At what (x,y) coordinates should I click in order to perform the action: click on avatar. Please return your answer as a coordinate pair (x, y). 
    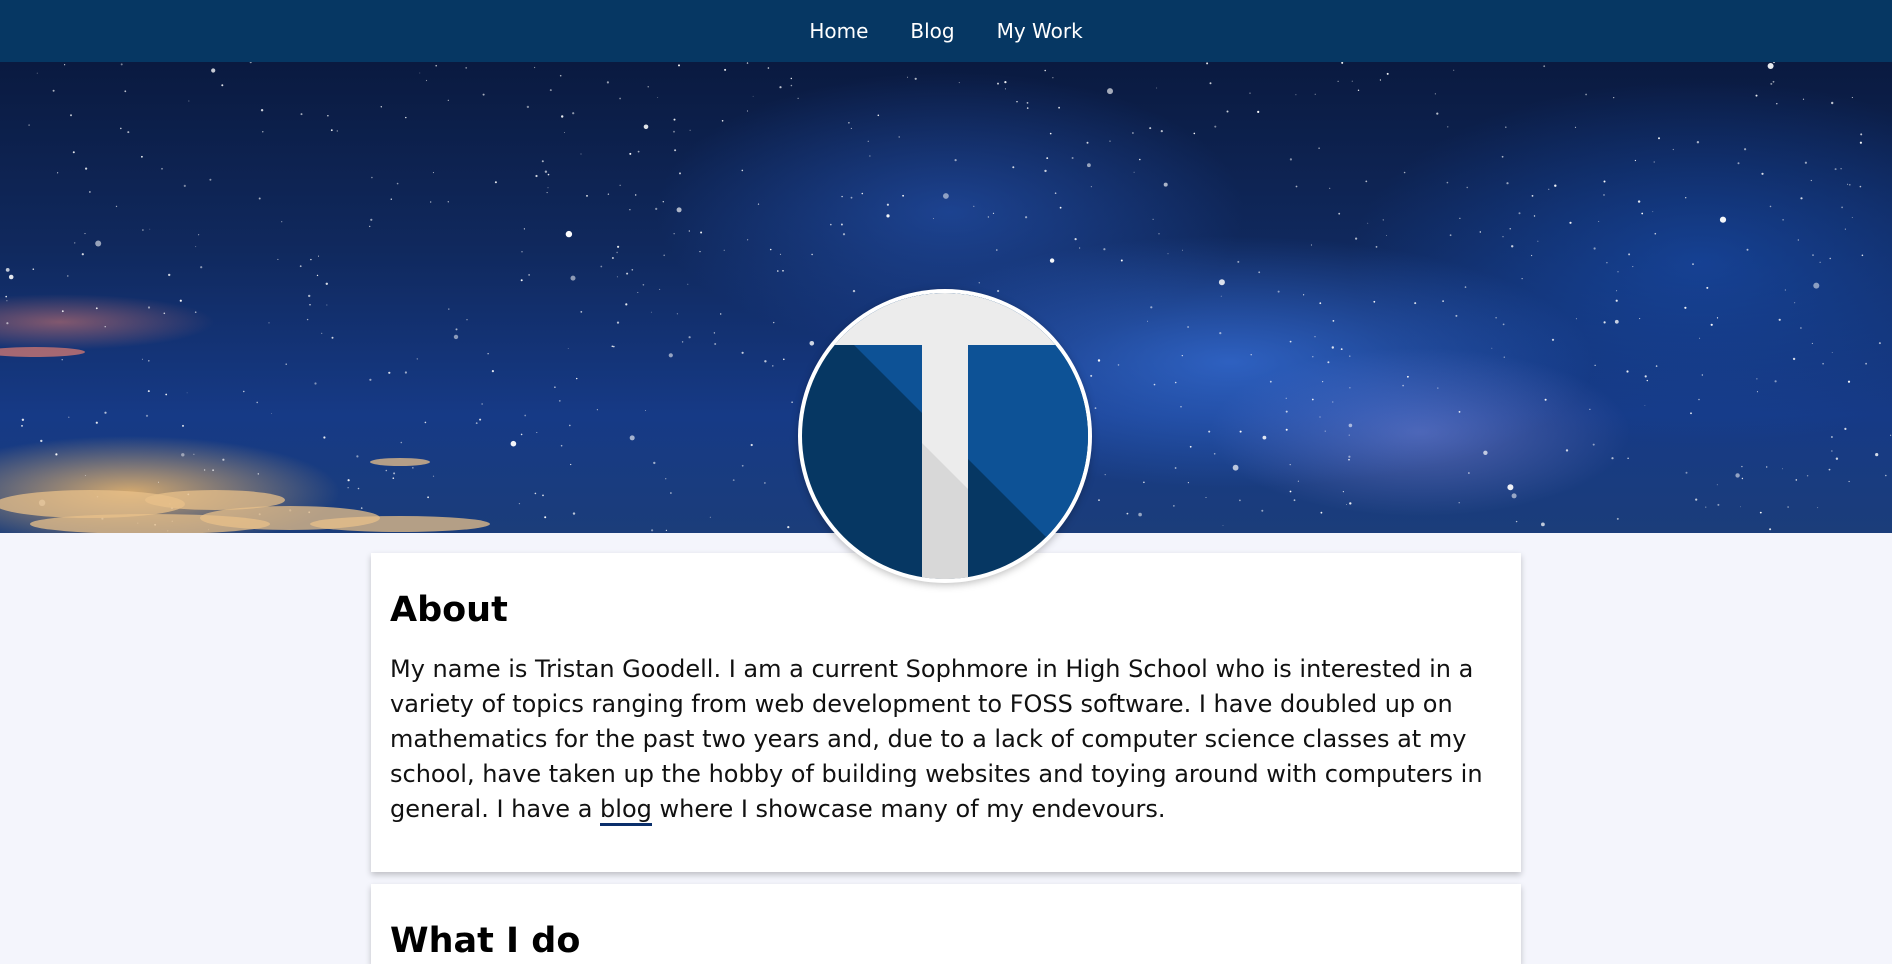
    Looking at the image, I should click on (945, 436).